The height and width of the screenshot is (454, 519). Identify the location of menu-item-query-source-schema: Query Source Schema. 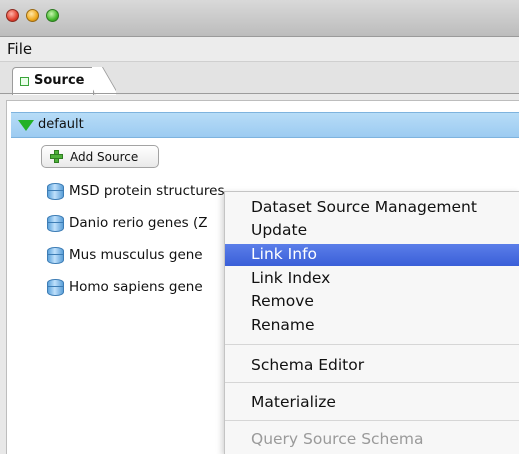
(372, 440).